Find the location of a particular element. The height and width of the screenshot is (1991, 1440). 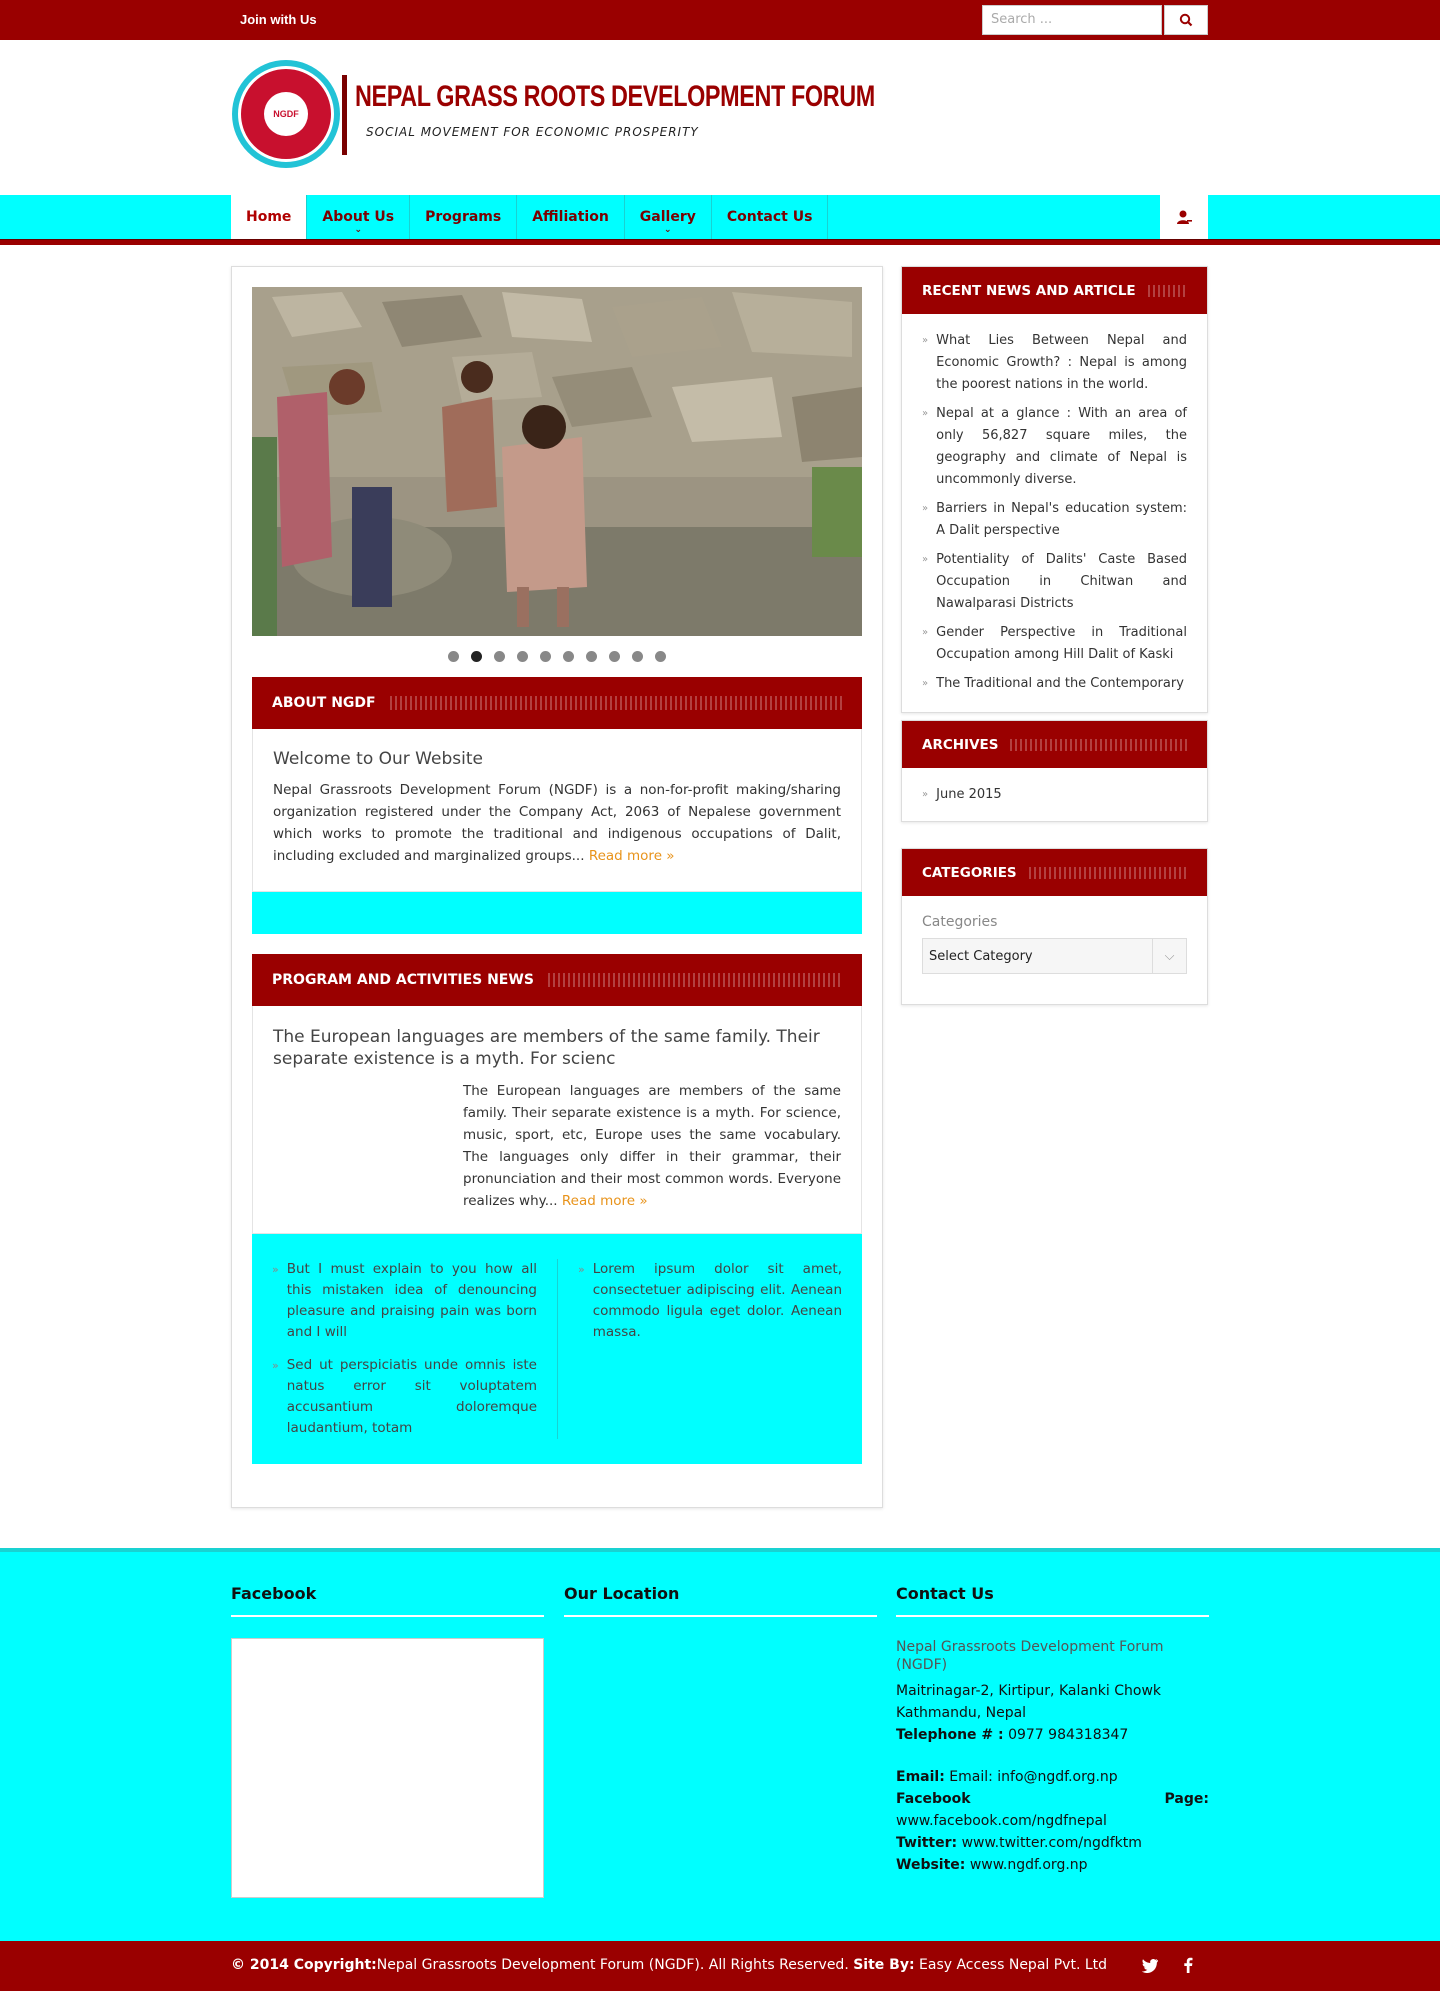

recent-news-heading: RECENT NEWS AND ARTICLE is located at coordinates (1029, 290).